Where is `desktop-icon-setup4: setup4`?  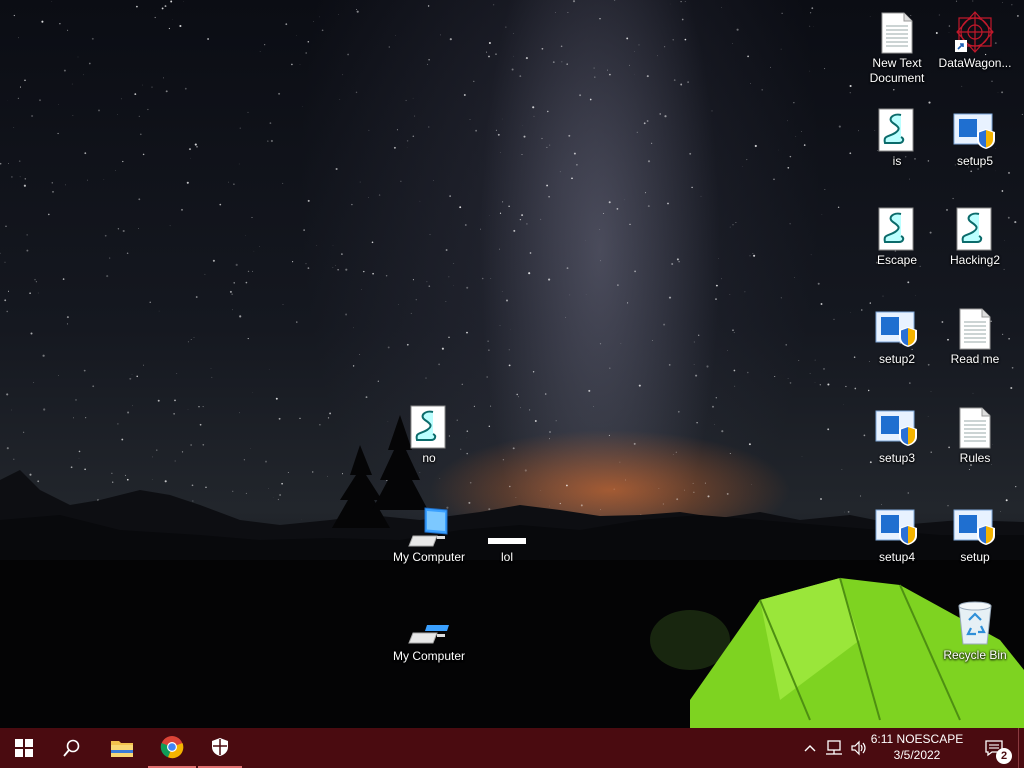 desktop-icon-setup4: setup4 is located at coordinates (897, 533).